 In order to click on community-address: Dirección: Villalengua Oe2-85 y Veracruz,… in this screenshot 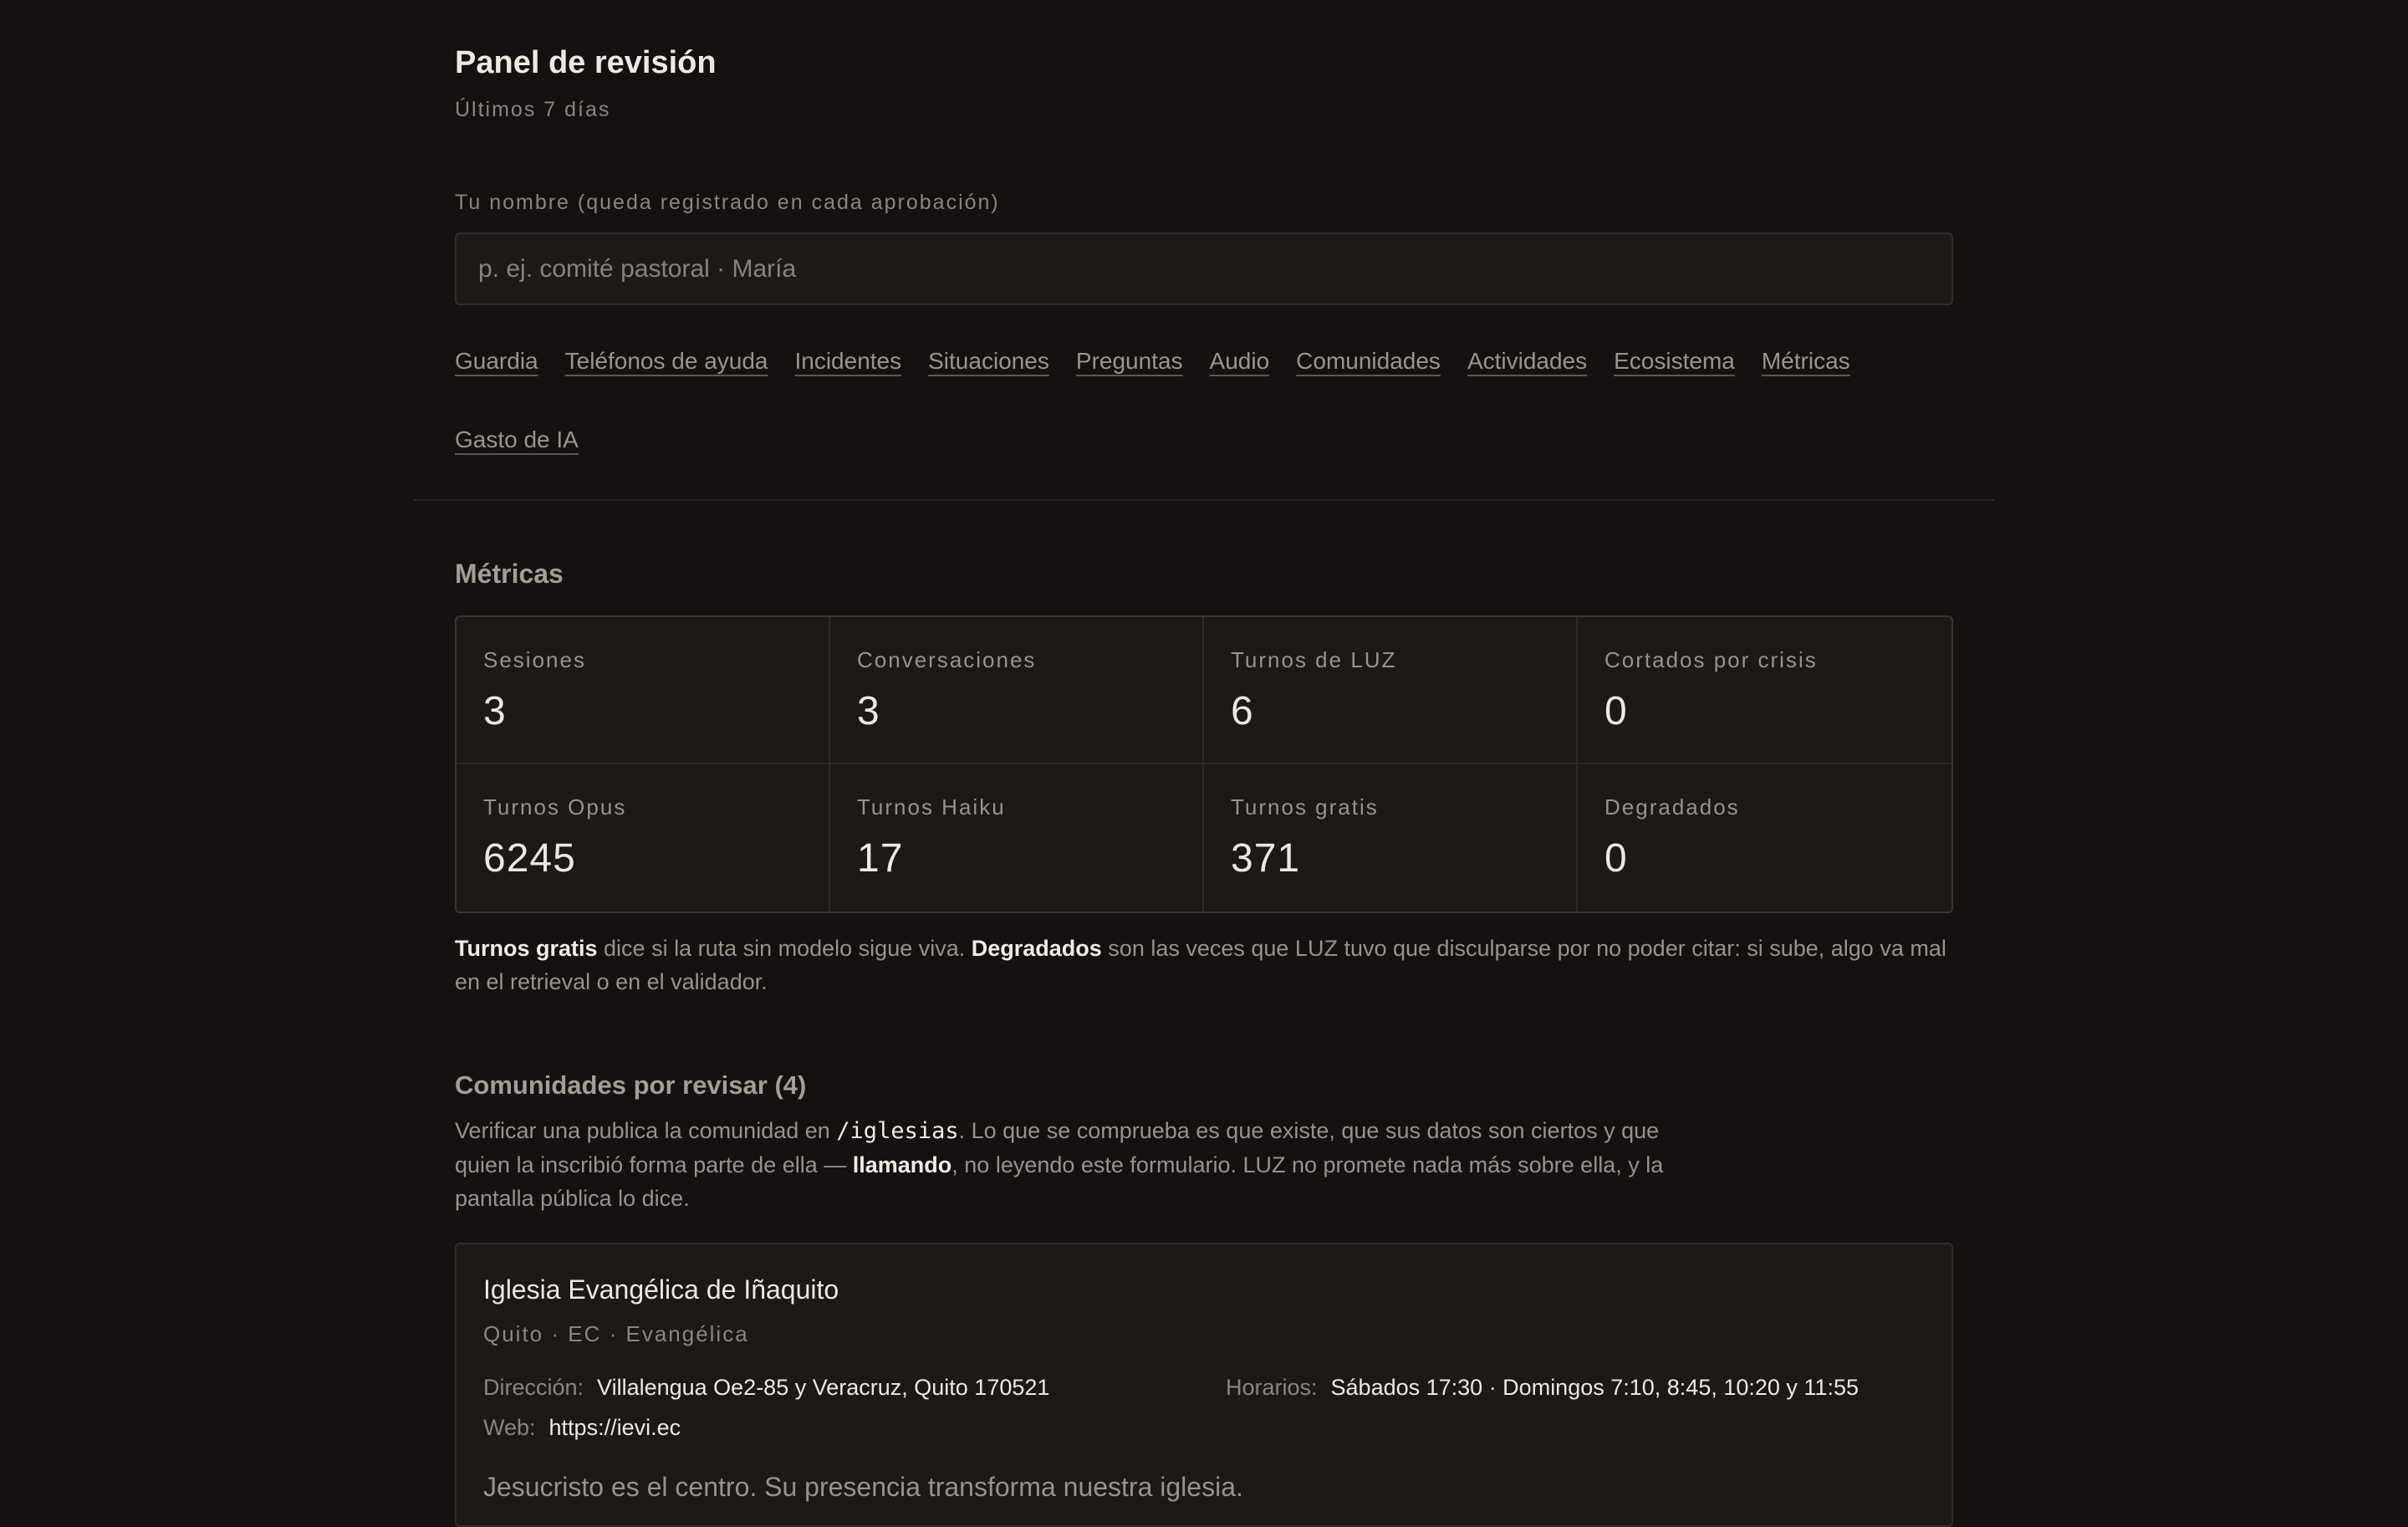, I will do `click(766, 1388)`.